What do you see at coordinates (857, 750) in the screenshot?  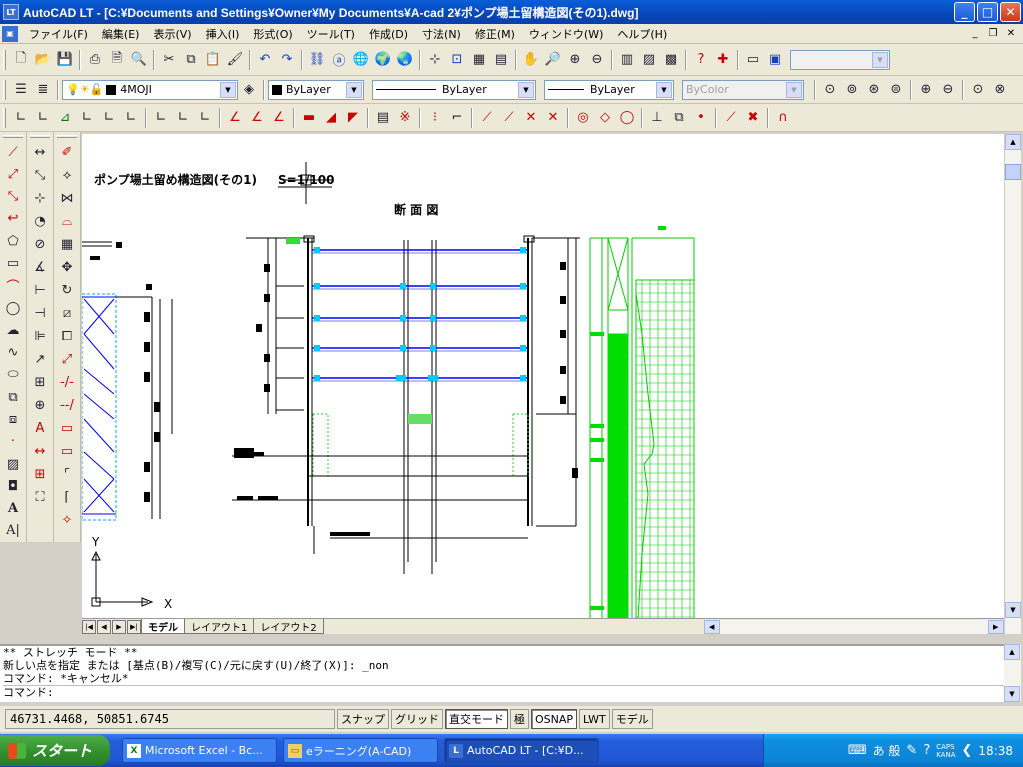 I see `keyboard-icon: ⌨` at bounding box center [857, 750].